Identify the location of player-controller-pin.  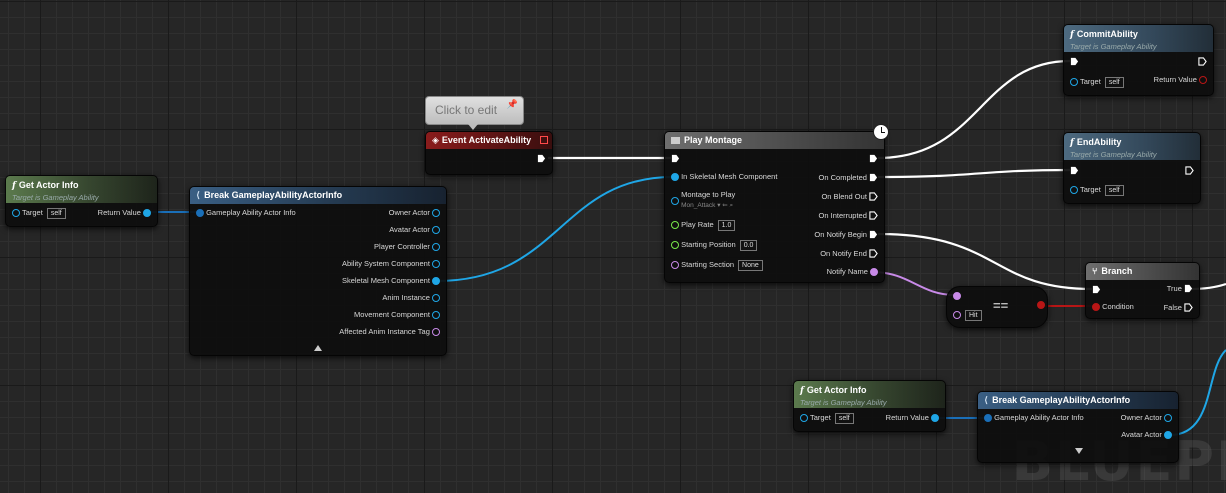
(436, 247).